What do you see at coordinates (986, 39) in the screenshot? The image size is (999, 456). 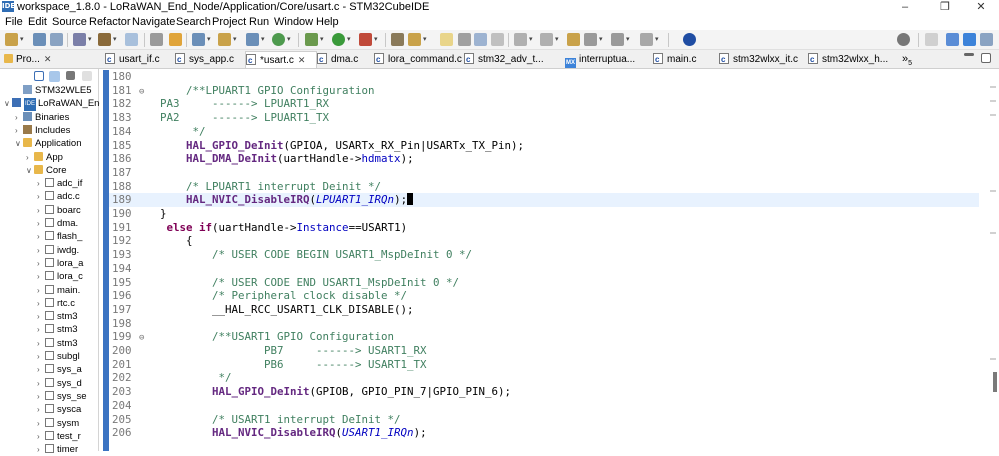 I see `debug-perspective-icon` at bounding box center [986, 39].